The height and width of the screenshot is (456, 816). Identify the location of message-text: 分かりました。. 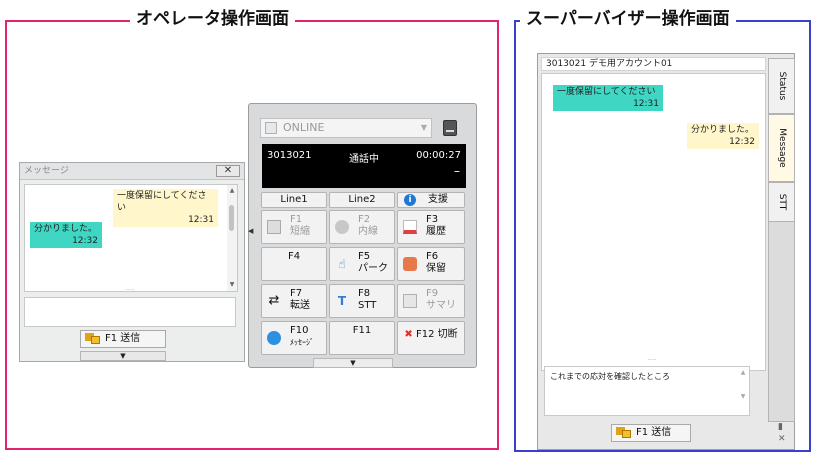
(66, 229).